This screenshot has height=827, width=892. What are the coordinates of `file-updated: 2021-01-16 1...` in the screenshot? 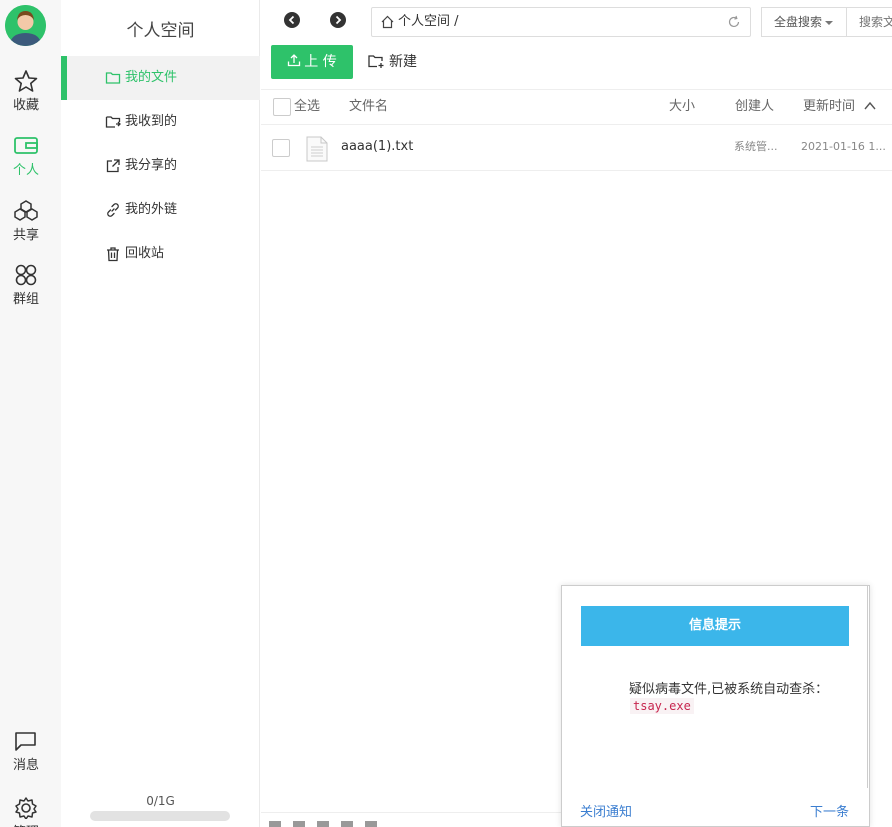 It's located at (843, 146).